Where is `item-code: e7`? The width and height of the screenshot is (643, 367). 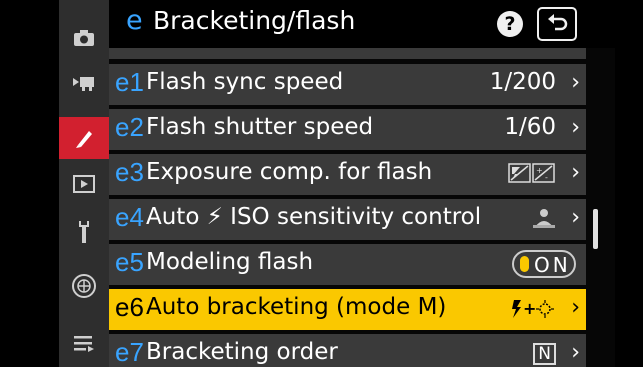
item-code: e7 is located at coordinates (129, 352).